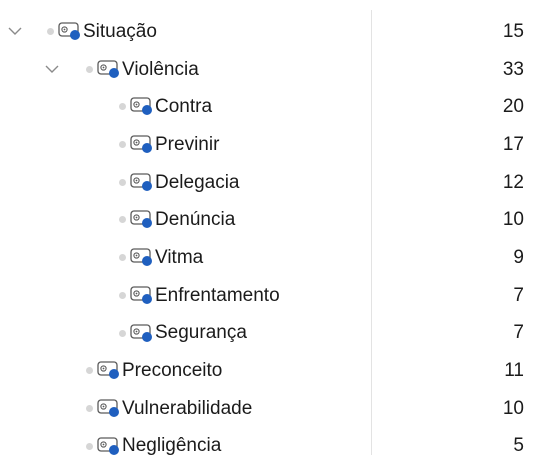  I want to click on tree-row-vitma: Vitma 9, so click(268, 258).